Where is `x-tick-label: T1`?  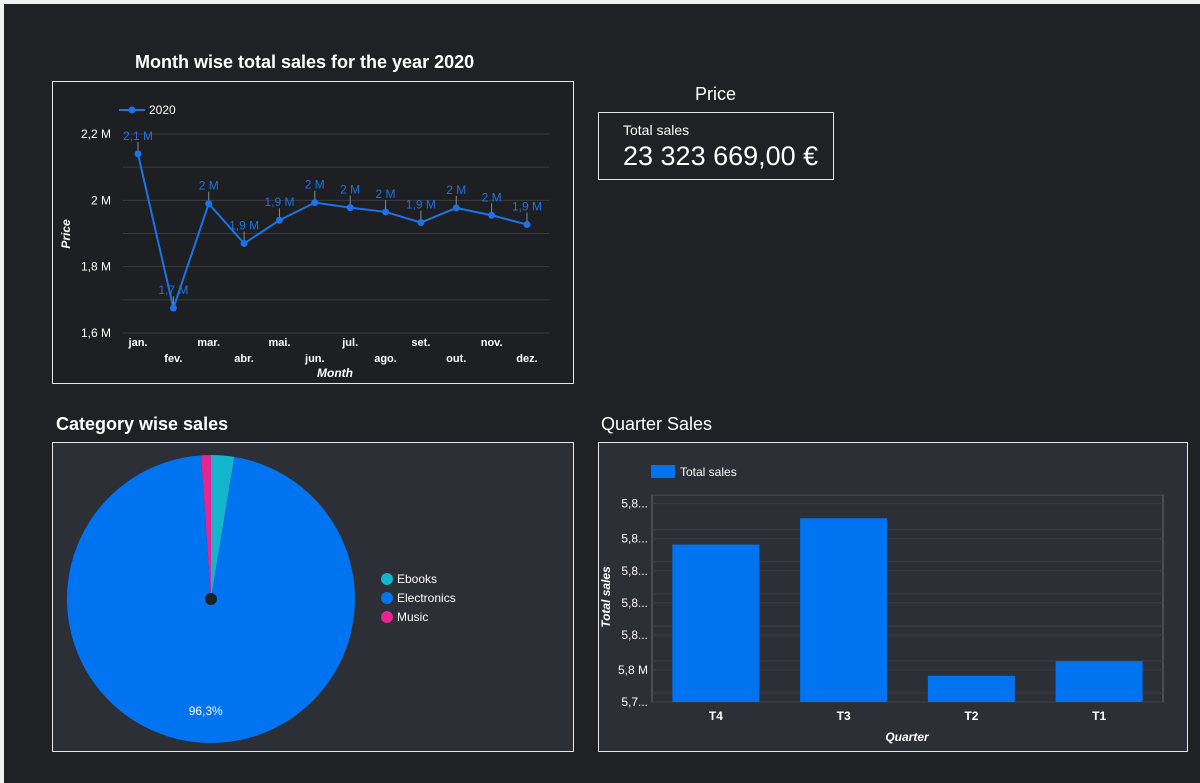
x-tick-label: T1 is located at coordinates (1099, 716).